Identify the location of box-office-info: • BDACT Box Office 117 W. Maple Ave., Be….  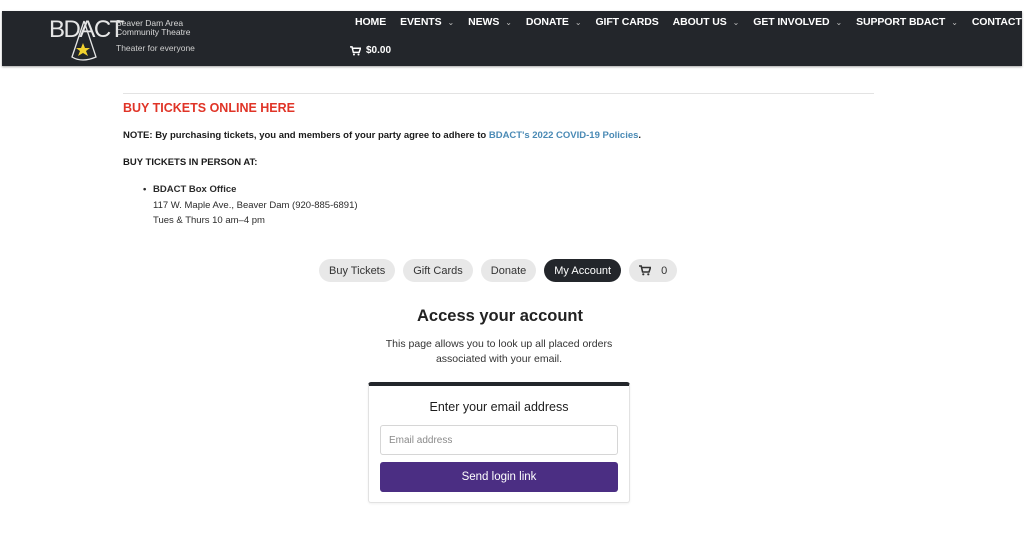
(250, 205).